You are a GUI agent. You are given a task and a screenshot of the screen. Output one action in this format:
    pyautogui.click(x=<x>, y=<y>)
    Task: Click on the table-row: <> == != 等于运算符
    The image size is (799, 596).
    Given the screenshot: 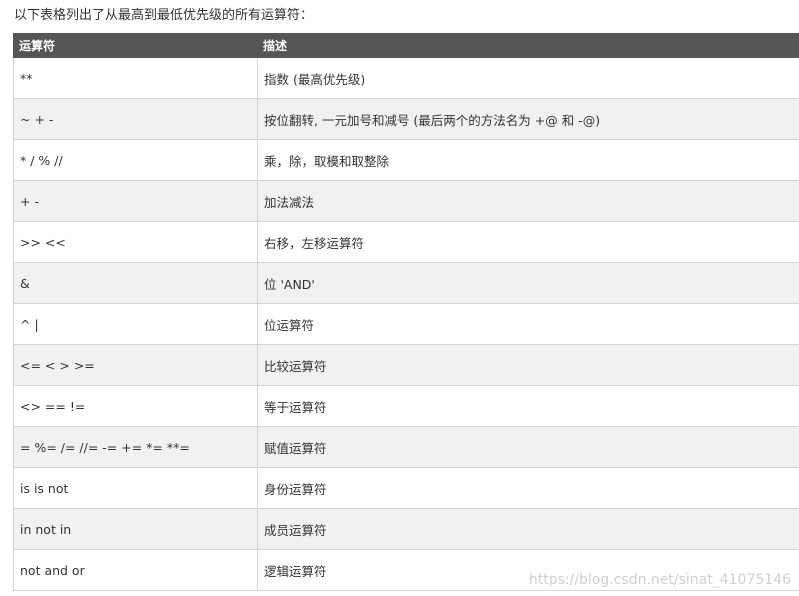 What is the action you would take?
    pyautogui.click(x=406, y=406)
    